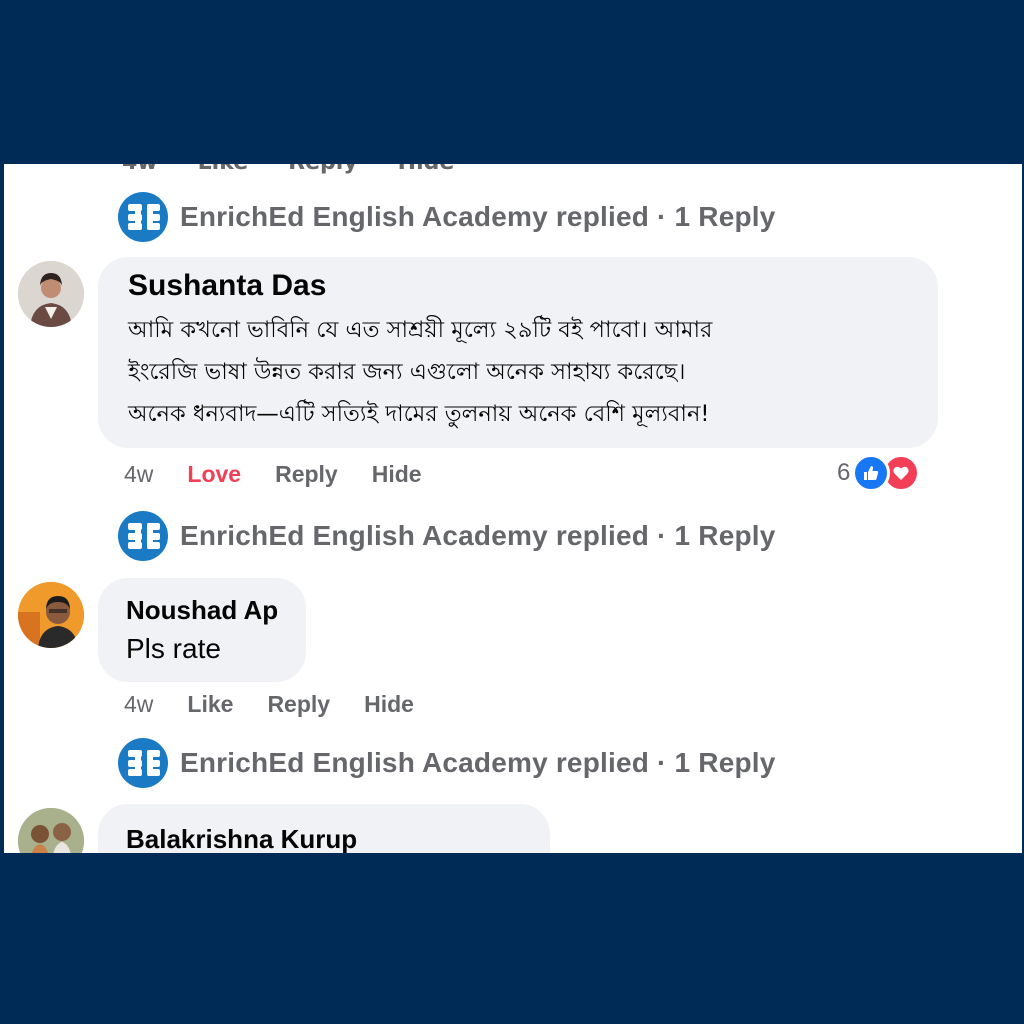  What do you see at coordinates (214, 474) in the screenshot?
I see `love-link: Love` at bounding box center [214, 474].